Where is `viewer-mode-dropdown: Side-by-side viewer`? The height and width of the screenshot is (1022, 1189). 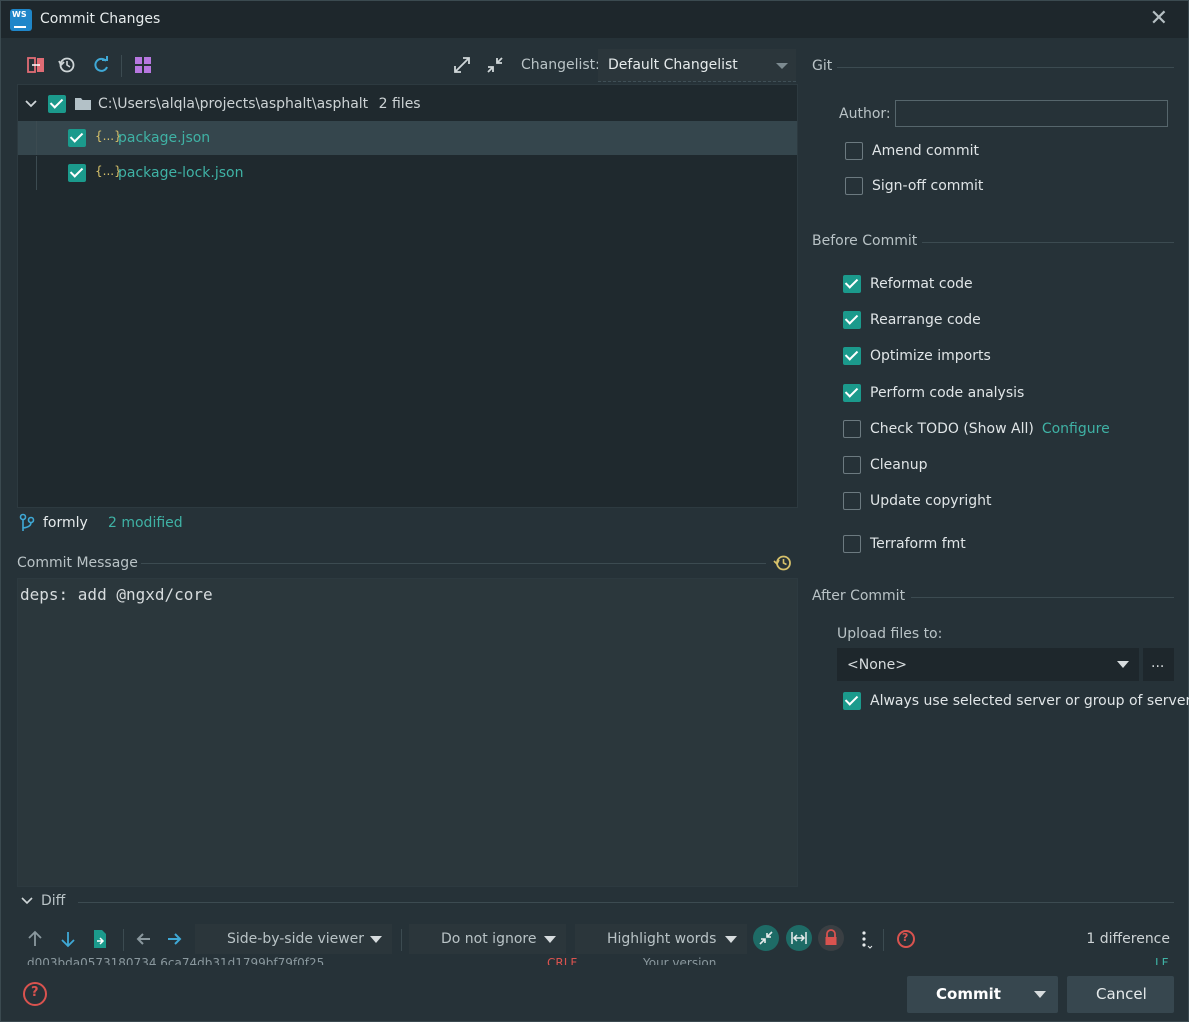 viewer-mode-dropdown: Side-by-side viewer is located at coordinates (293, 939).